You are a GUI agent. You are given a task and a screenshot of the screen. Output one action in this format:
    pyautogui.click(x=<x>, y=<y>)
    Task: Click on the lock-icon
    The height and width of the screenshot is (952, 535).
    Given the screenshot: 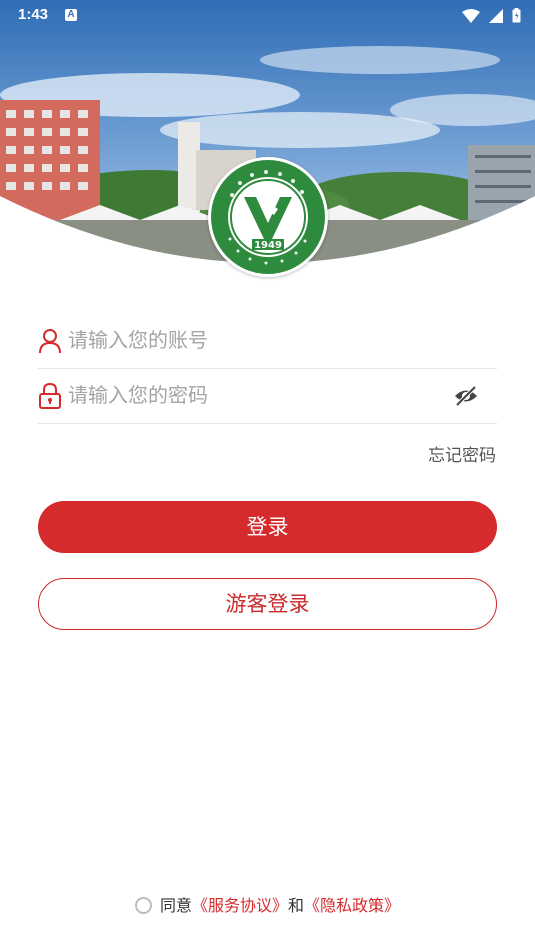 What is the action you would take?
    pyautogui.click(x=50, y=396)
    